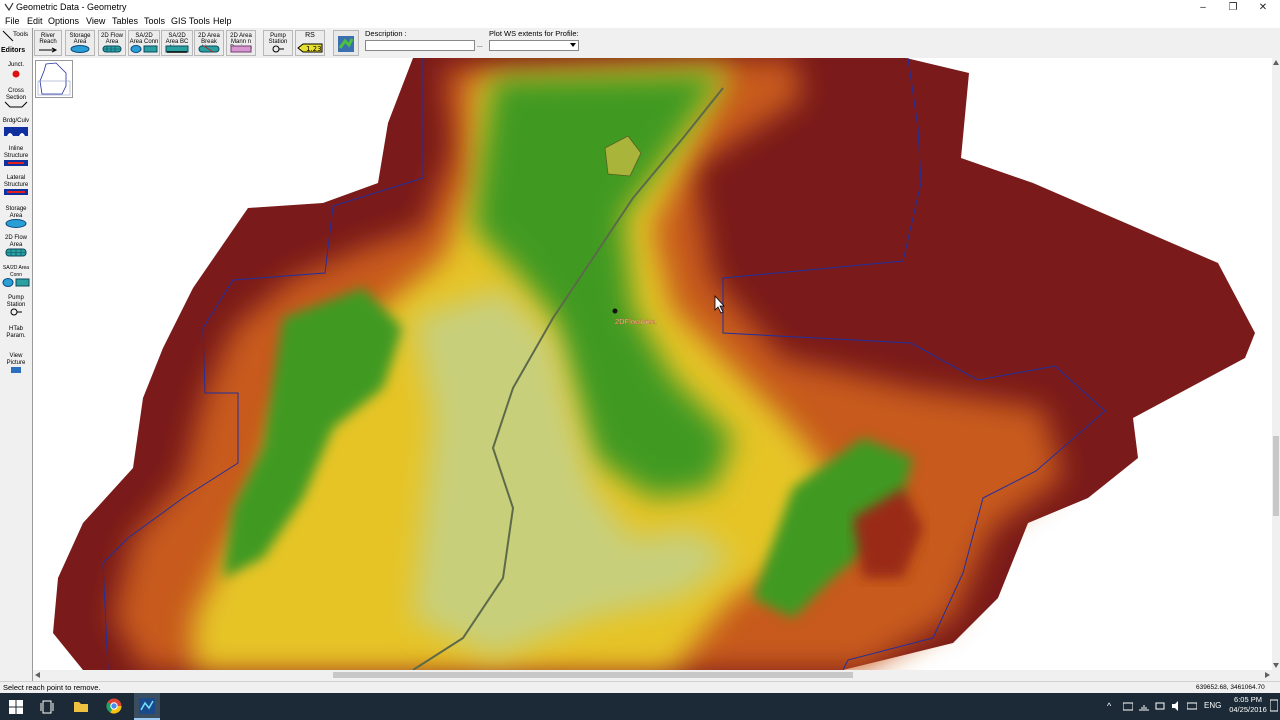 This screenshot has width=1280, height=720. I want to click on tray-battery-icon, so click(1160, 706).